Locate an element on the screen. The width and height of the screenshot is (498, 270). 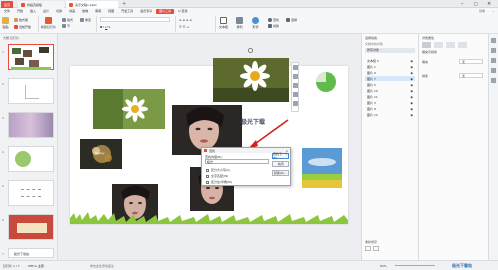
menu-view: 视图 is located at coordinates (111, 11).